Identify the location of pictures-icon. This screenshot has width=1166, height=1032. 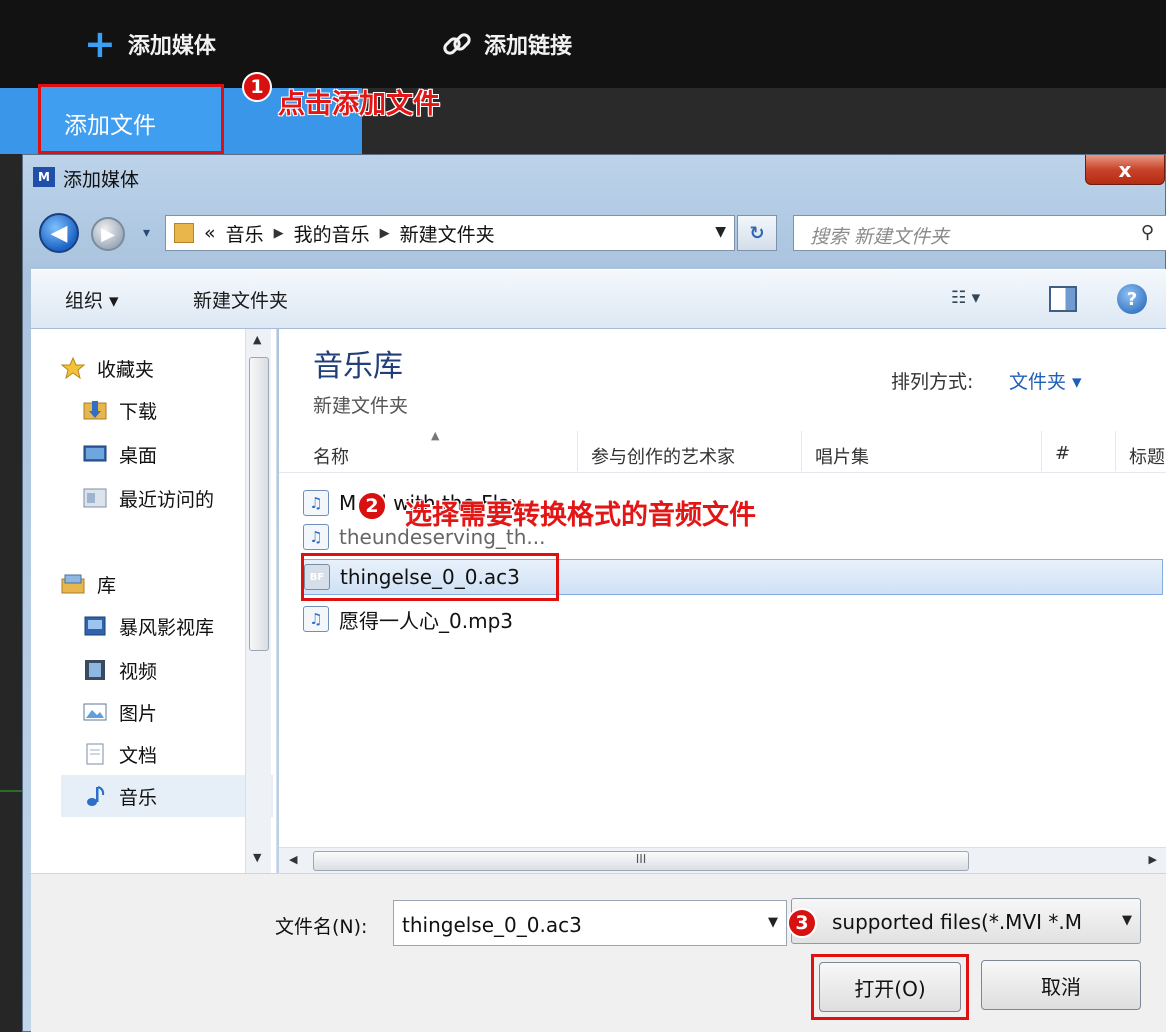
(95, 712).